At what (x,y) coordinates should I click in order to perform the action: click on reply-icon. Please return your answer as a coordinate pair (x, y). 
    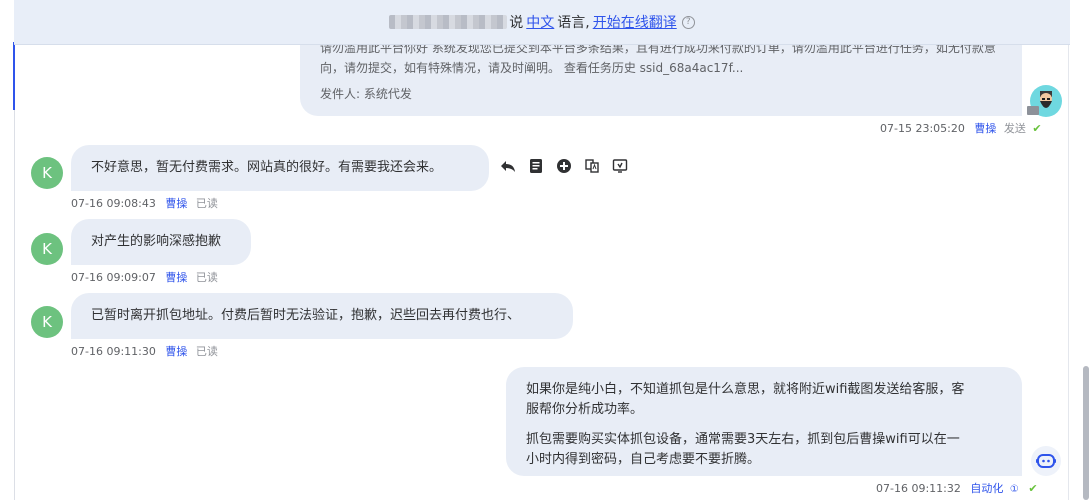
    Looking at the image, I should click on (508, 166).